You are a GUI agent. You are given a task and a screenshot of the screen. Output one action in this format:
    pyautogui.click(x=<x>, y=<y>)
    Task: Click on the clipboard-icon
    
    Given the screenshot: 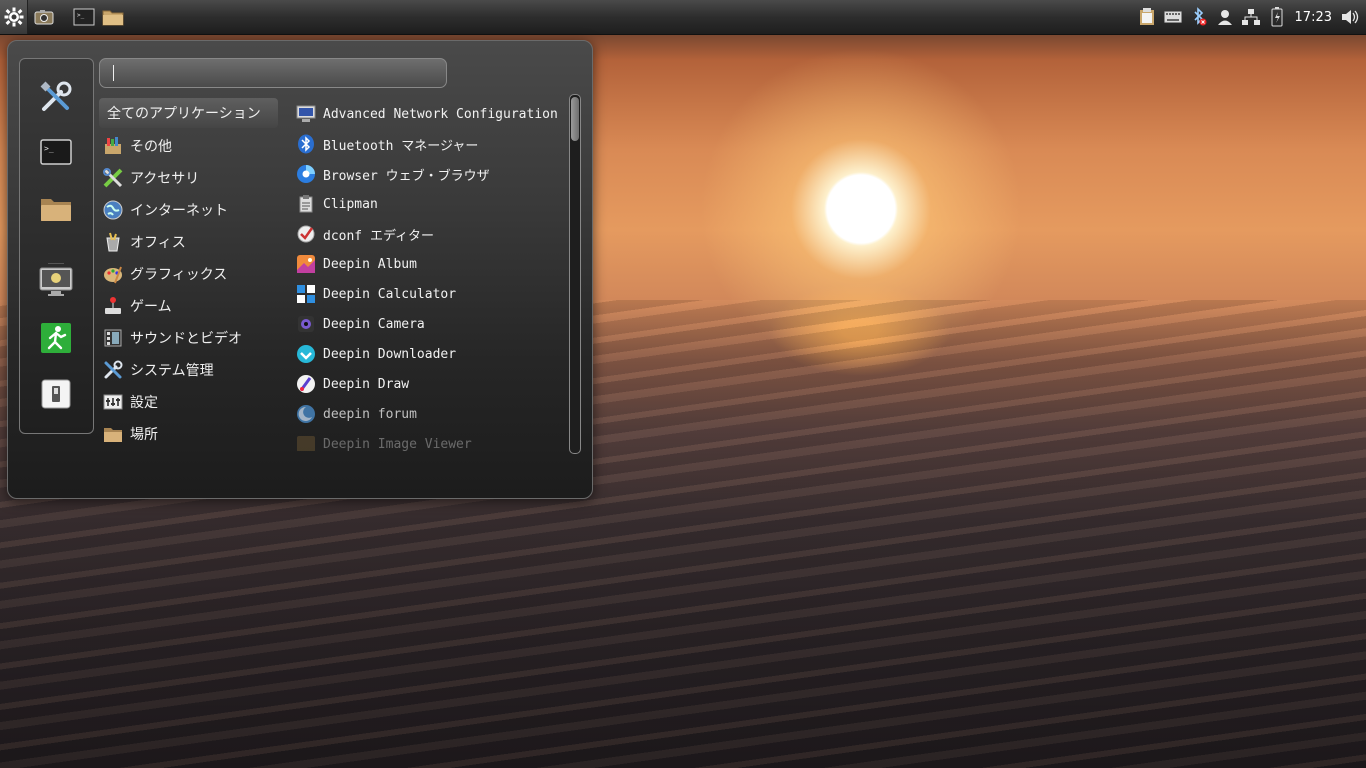 What is the action you would take?
    pyautogui.click(x=1147, y=17)
    